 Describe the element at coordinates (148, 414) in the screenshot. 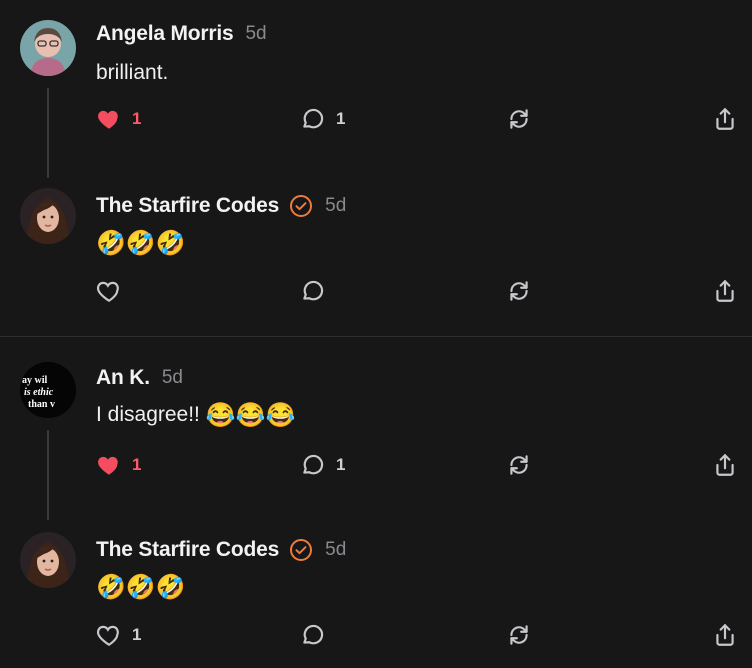

I see `comment-text: I disagree!!` at that location.